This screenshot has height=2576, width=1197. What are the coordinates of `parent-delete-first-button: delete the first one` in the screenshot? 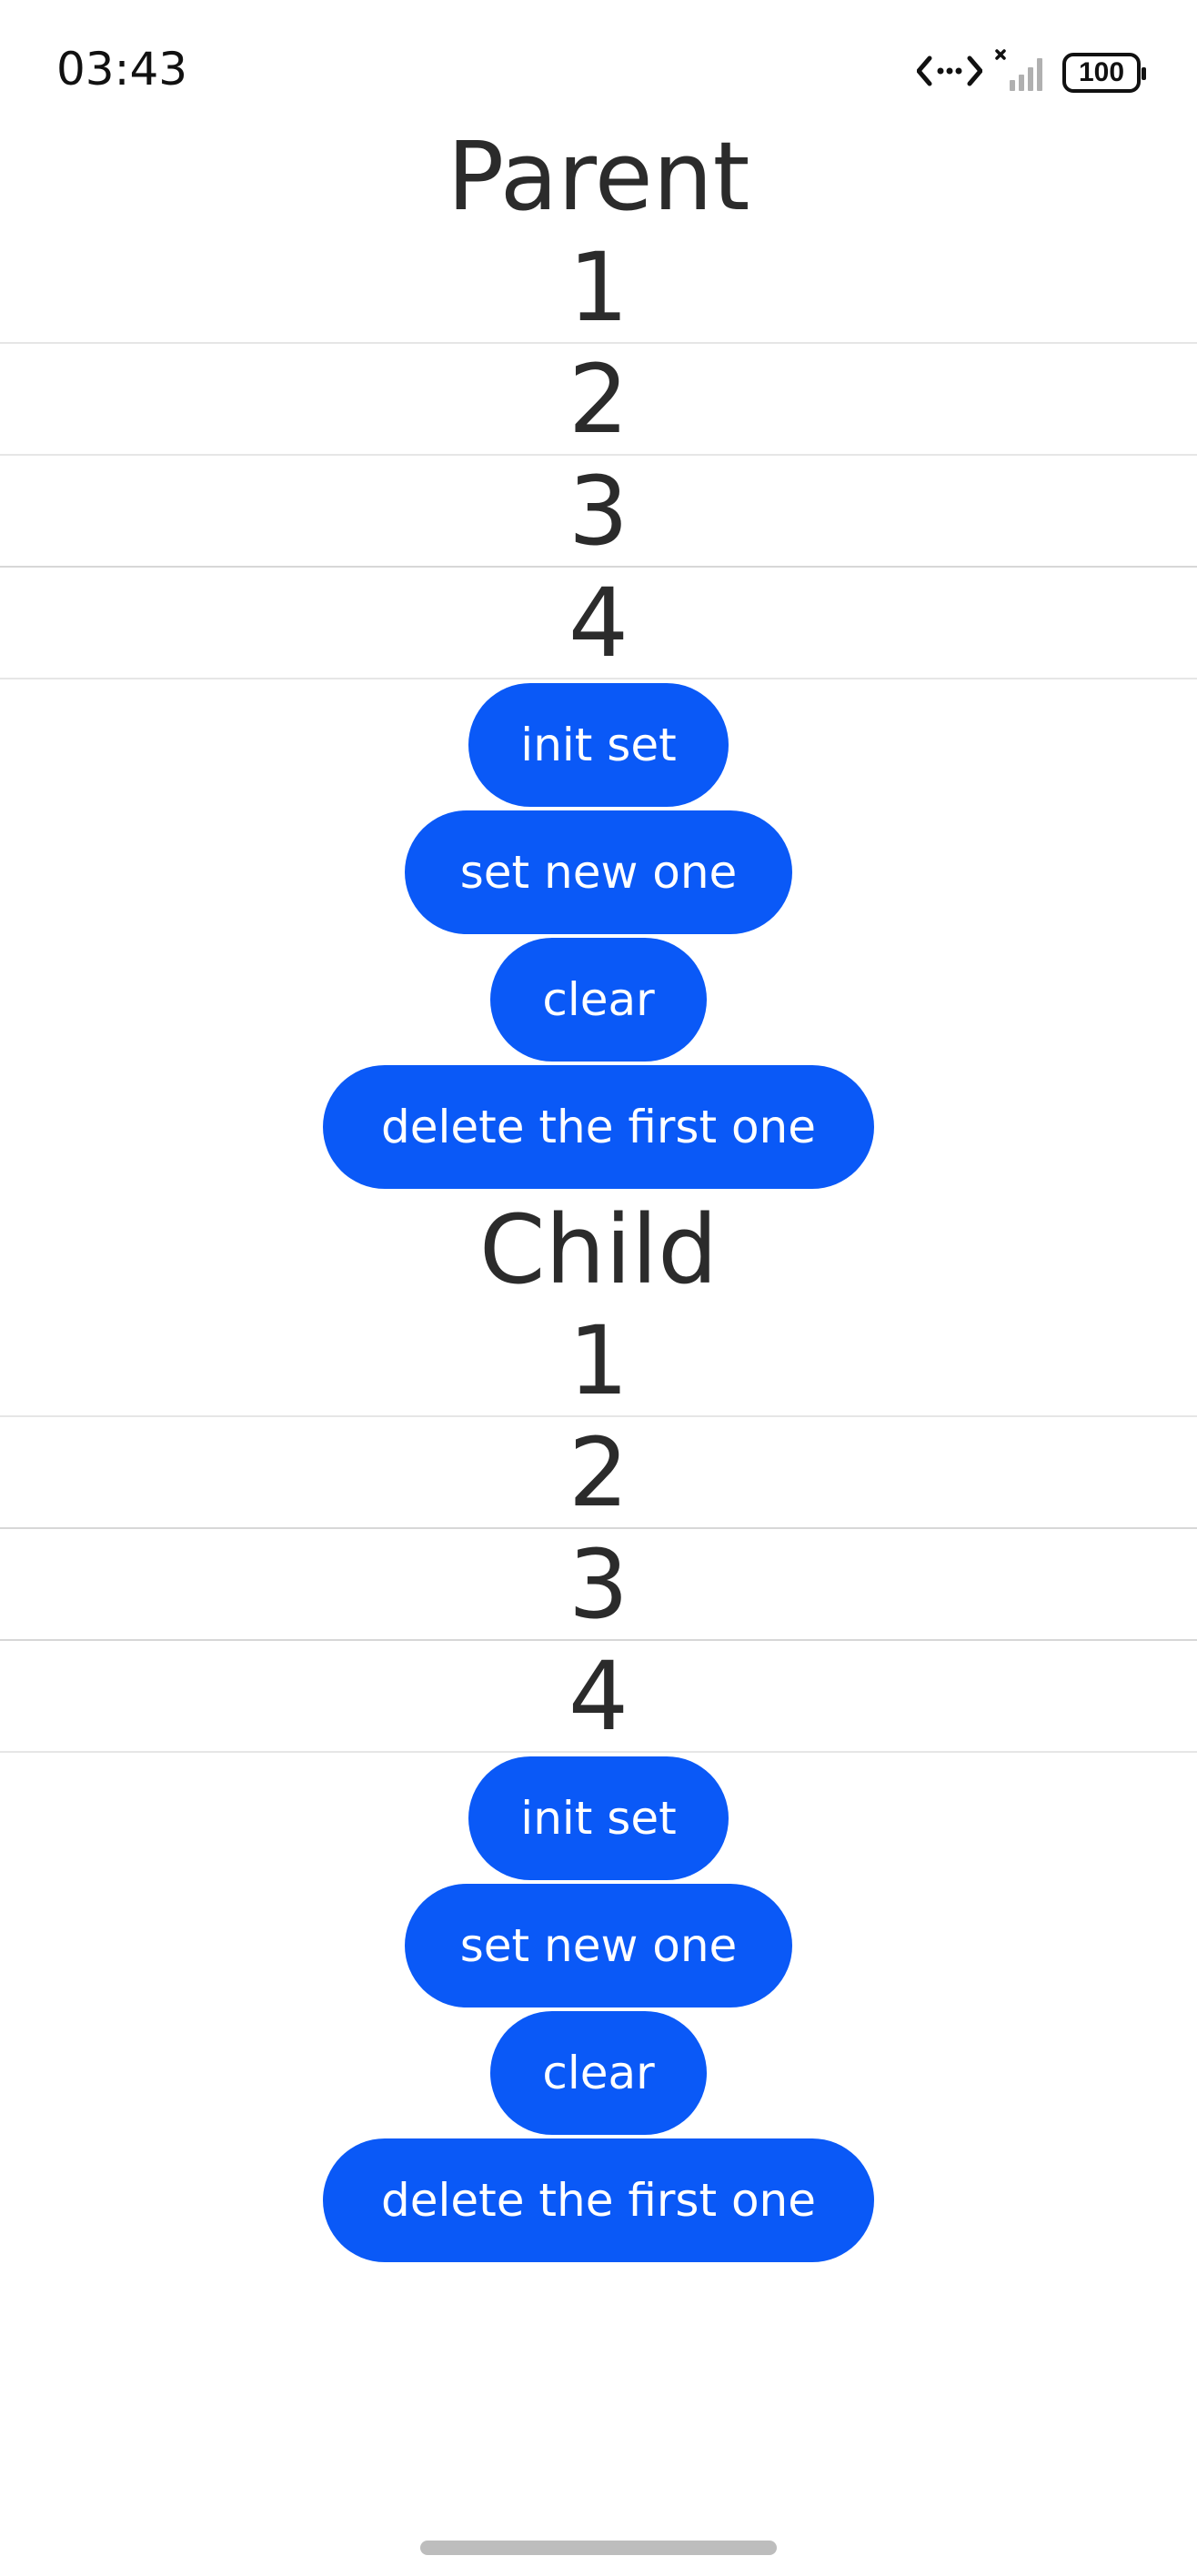 It's located at (598, 1127).